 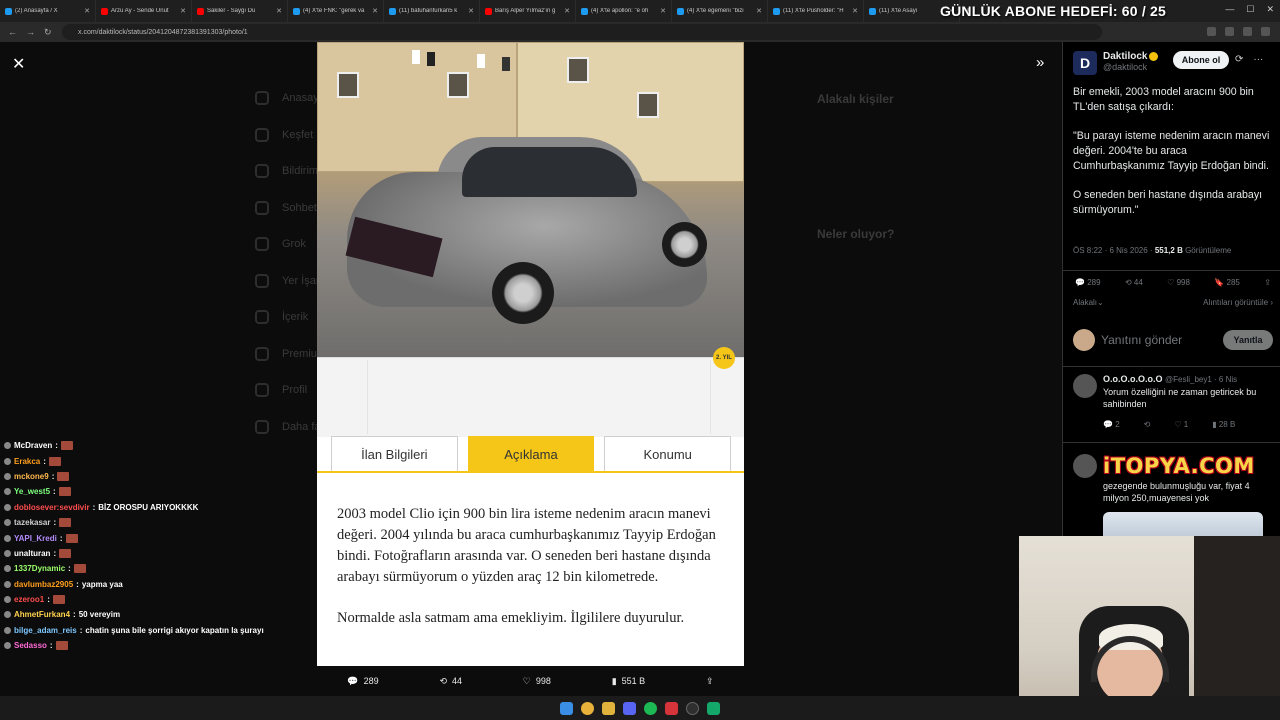 I want to click on related-people-heading: Alakalı kişiler, so click(x=855, y=99).